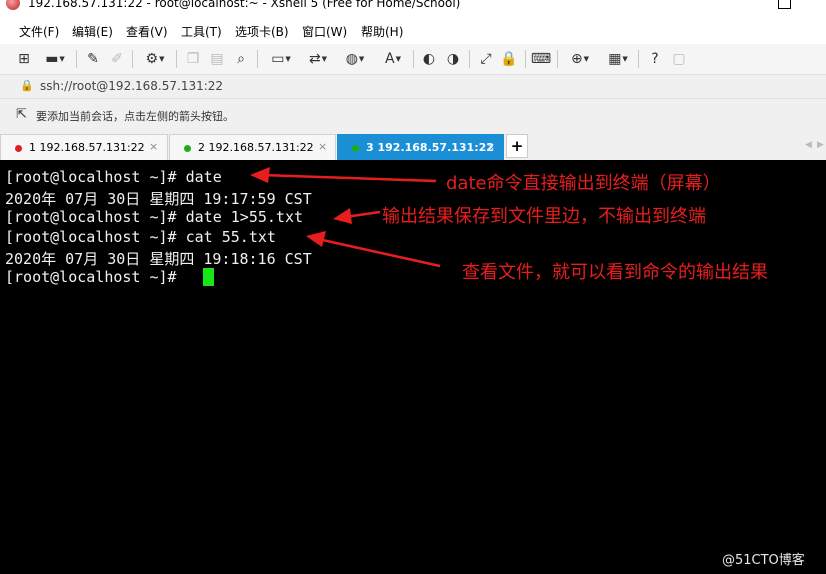 The width and height of the screenshot is (826, 574). Describe the element at coordinates (24, 59) in the screenshot. I see `new-session-icon: ⊞` at that location.